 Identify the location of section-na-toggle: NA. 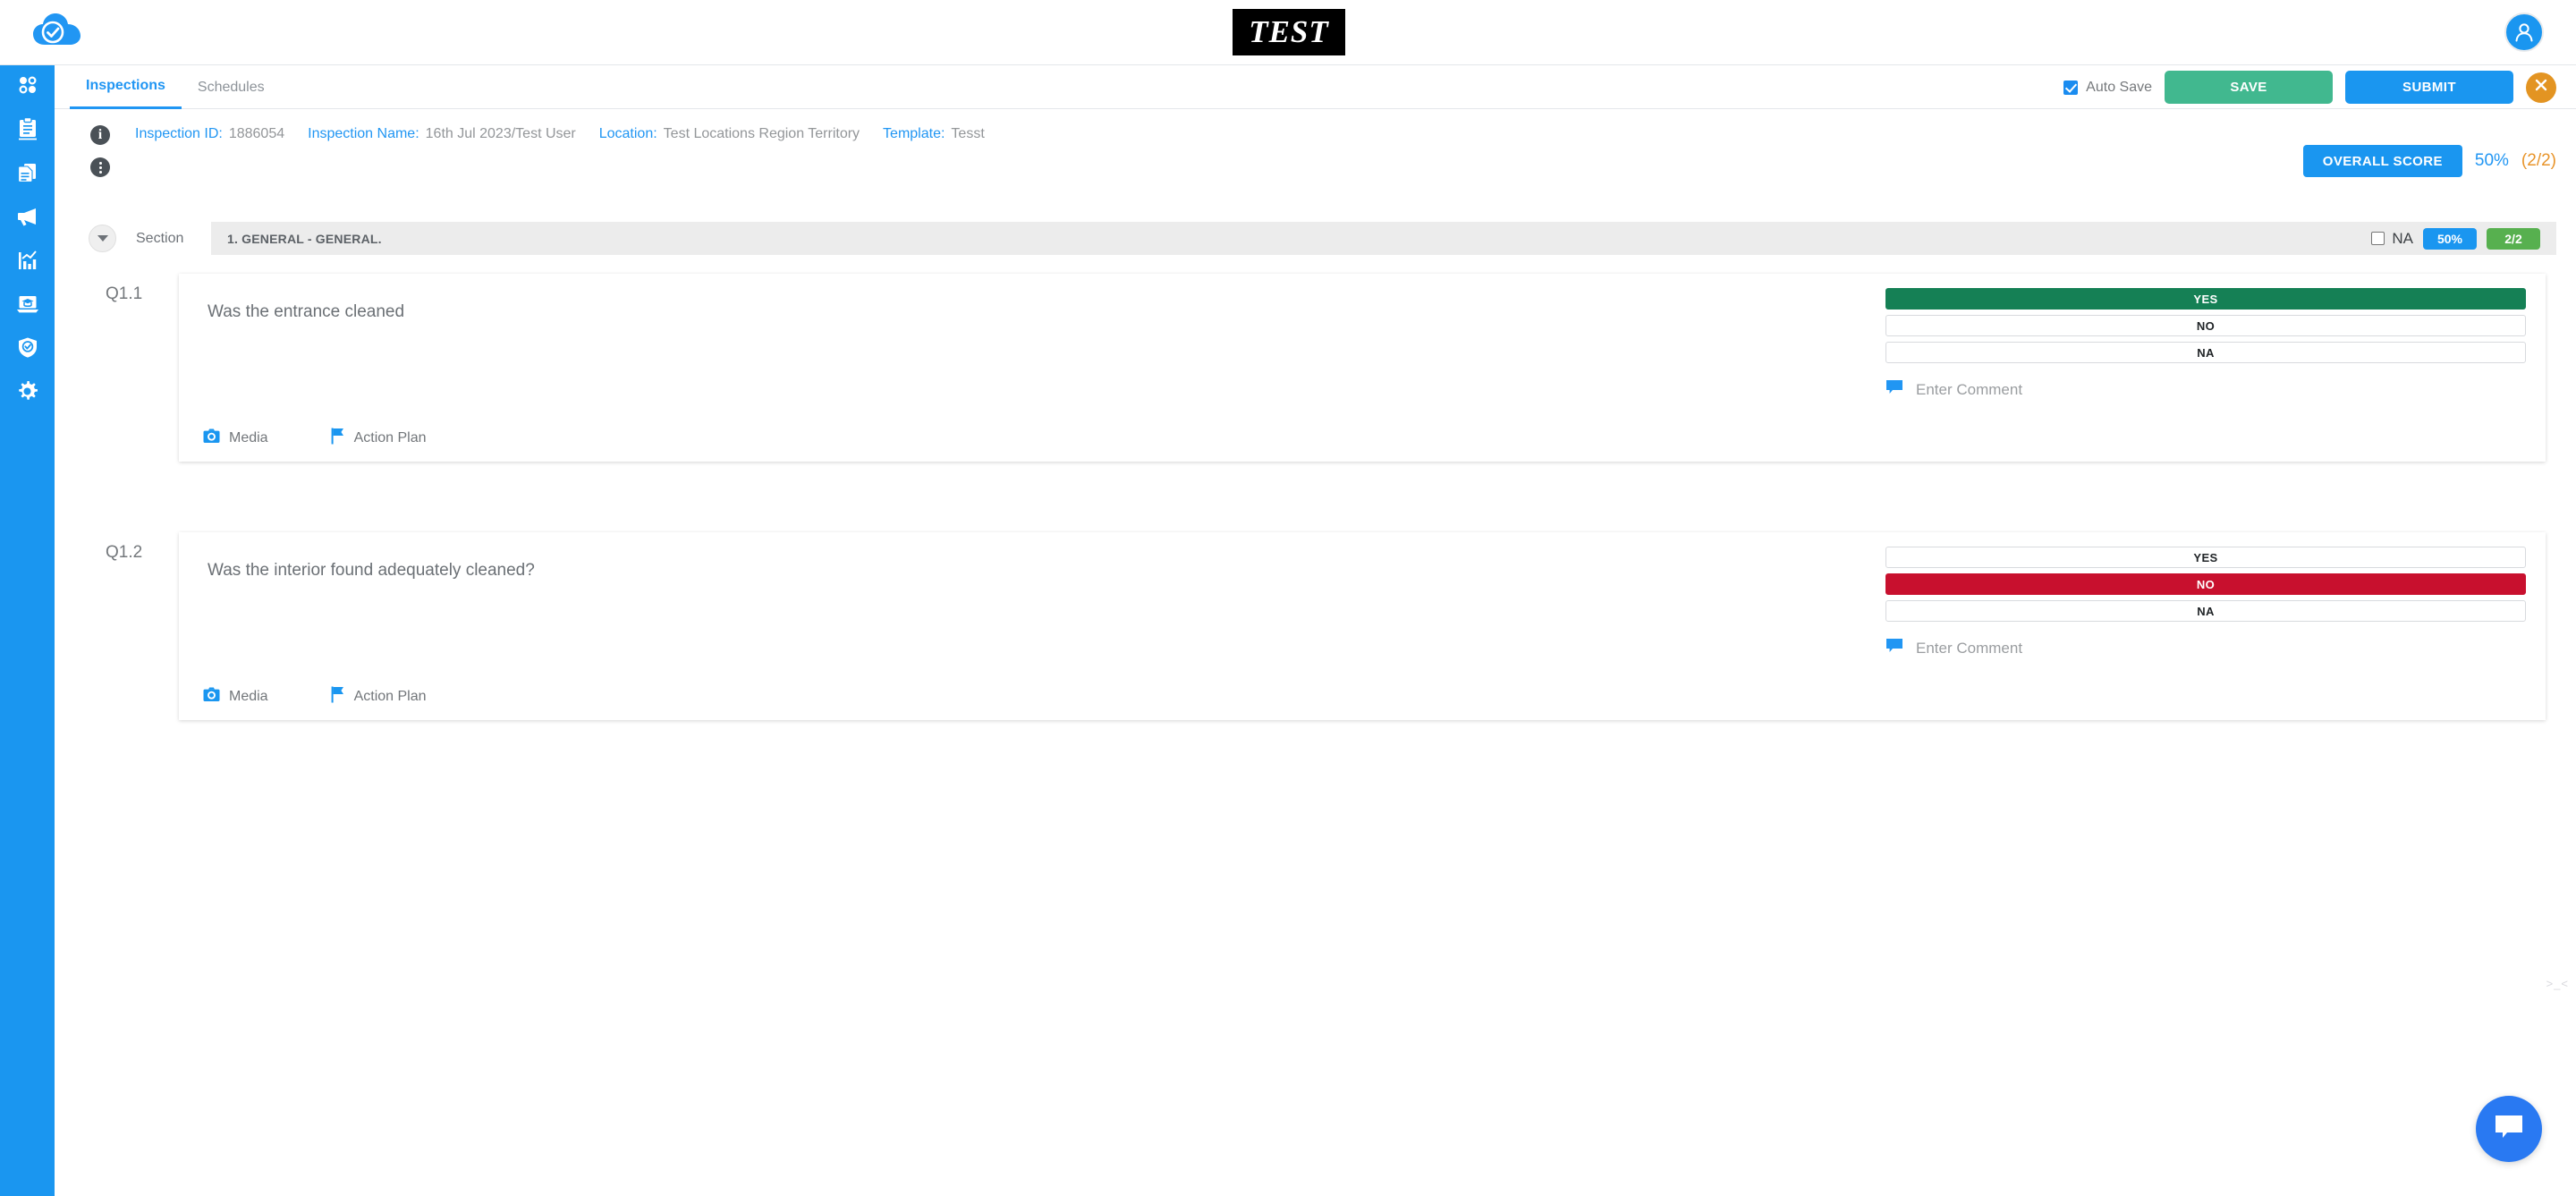
(2392, 239).